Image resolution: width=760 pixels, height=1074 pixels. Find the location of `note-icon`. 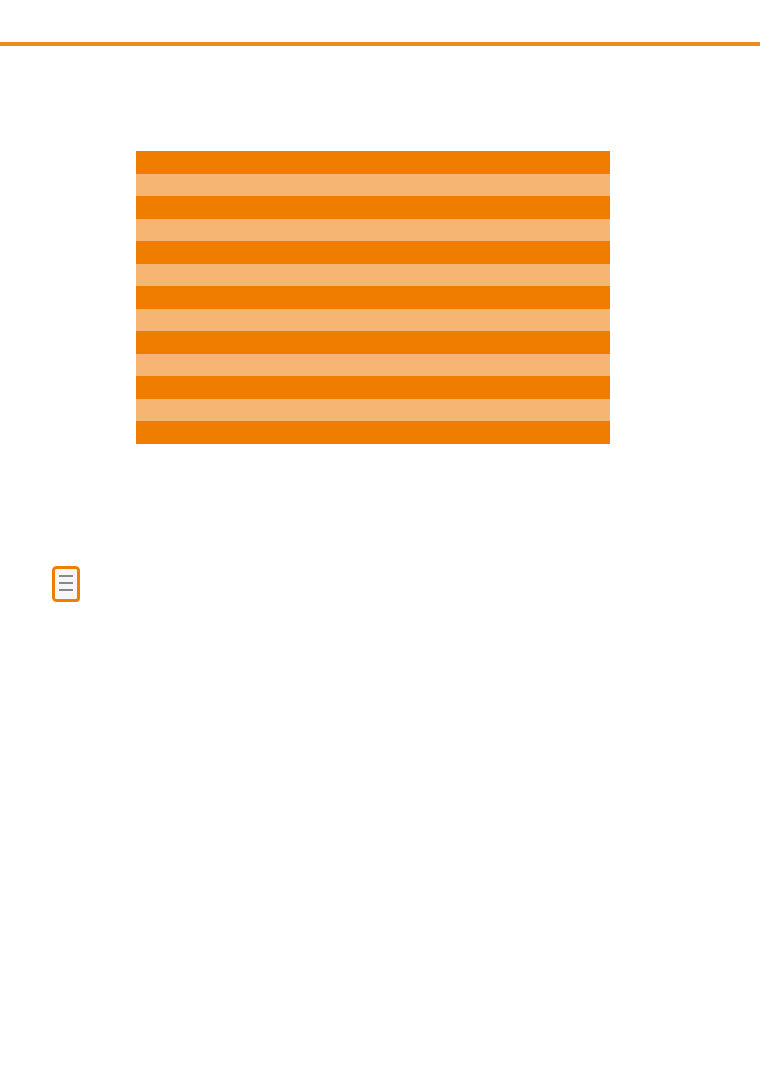

note-icon is located at coordinates (66, 584).